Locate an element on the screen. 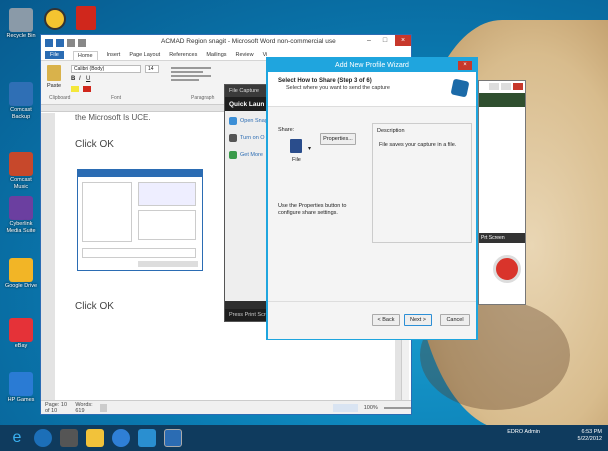 Image resolution: width=608 pixels, height=451 pixels. zoom-slider is located at coordinates (397, 407).